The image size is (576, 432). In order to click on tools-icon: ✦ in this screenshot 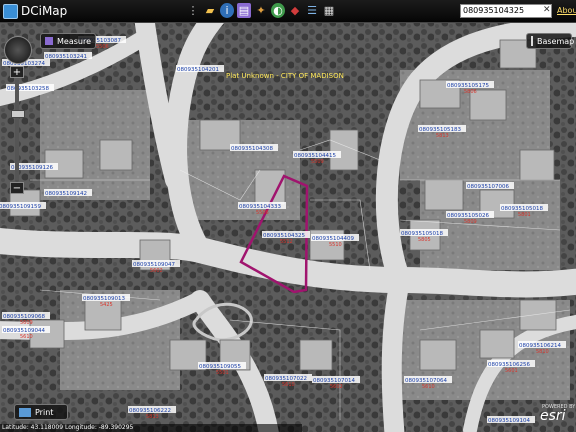, I will do `click(261, 10)`.